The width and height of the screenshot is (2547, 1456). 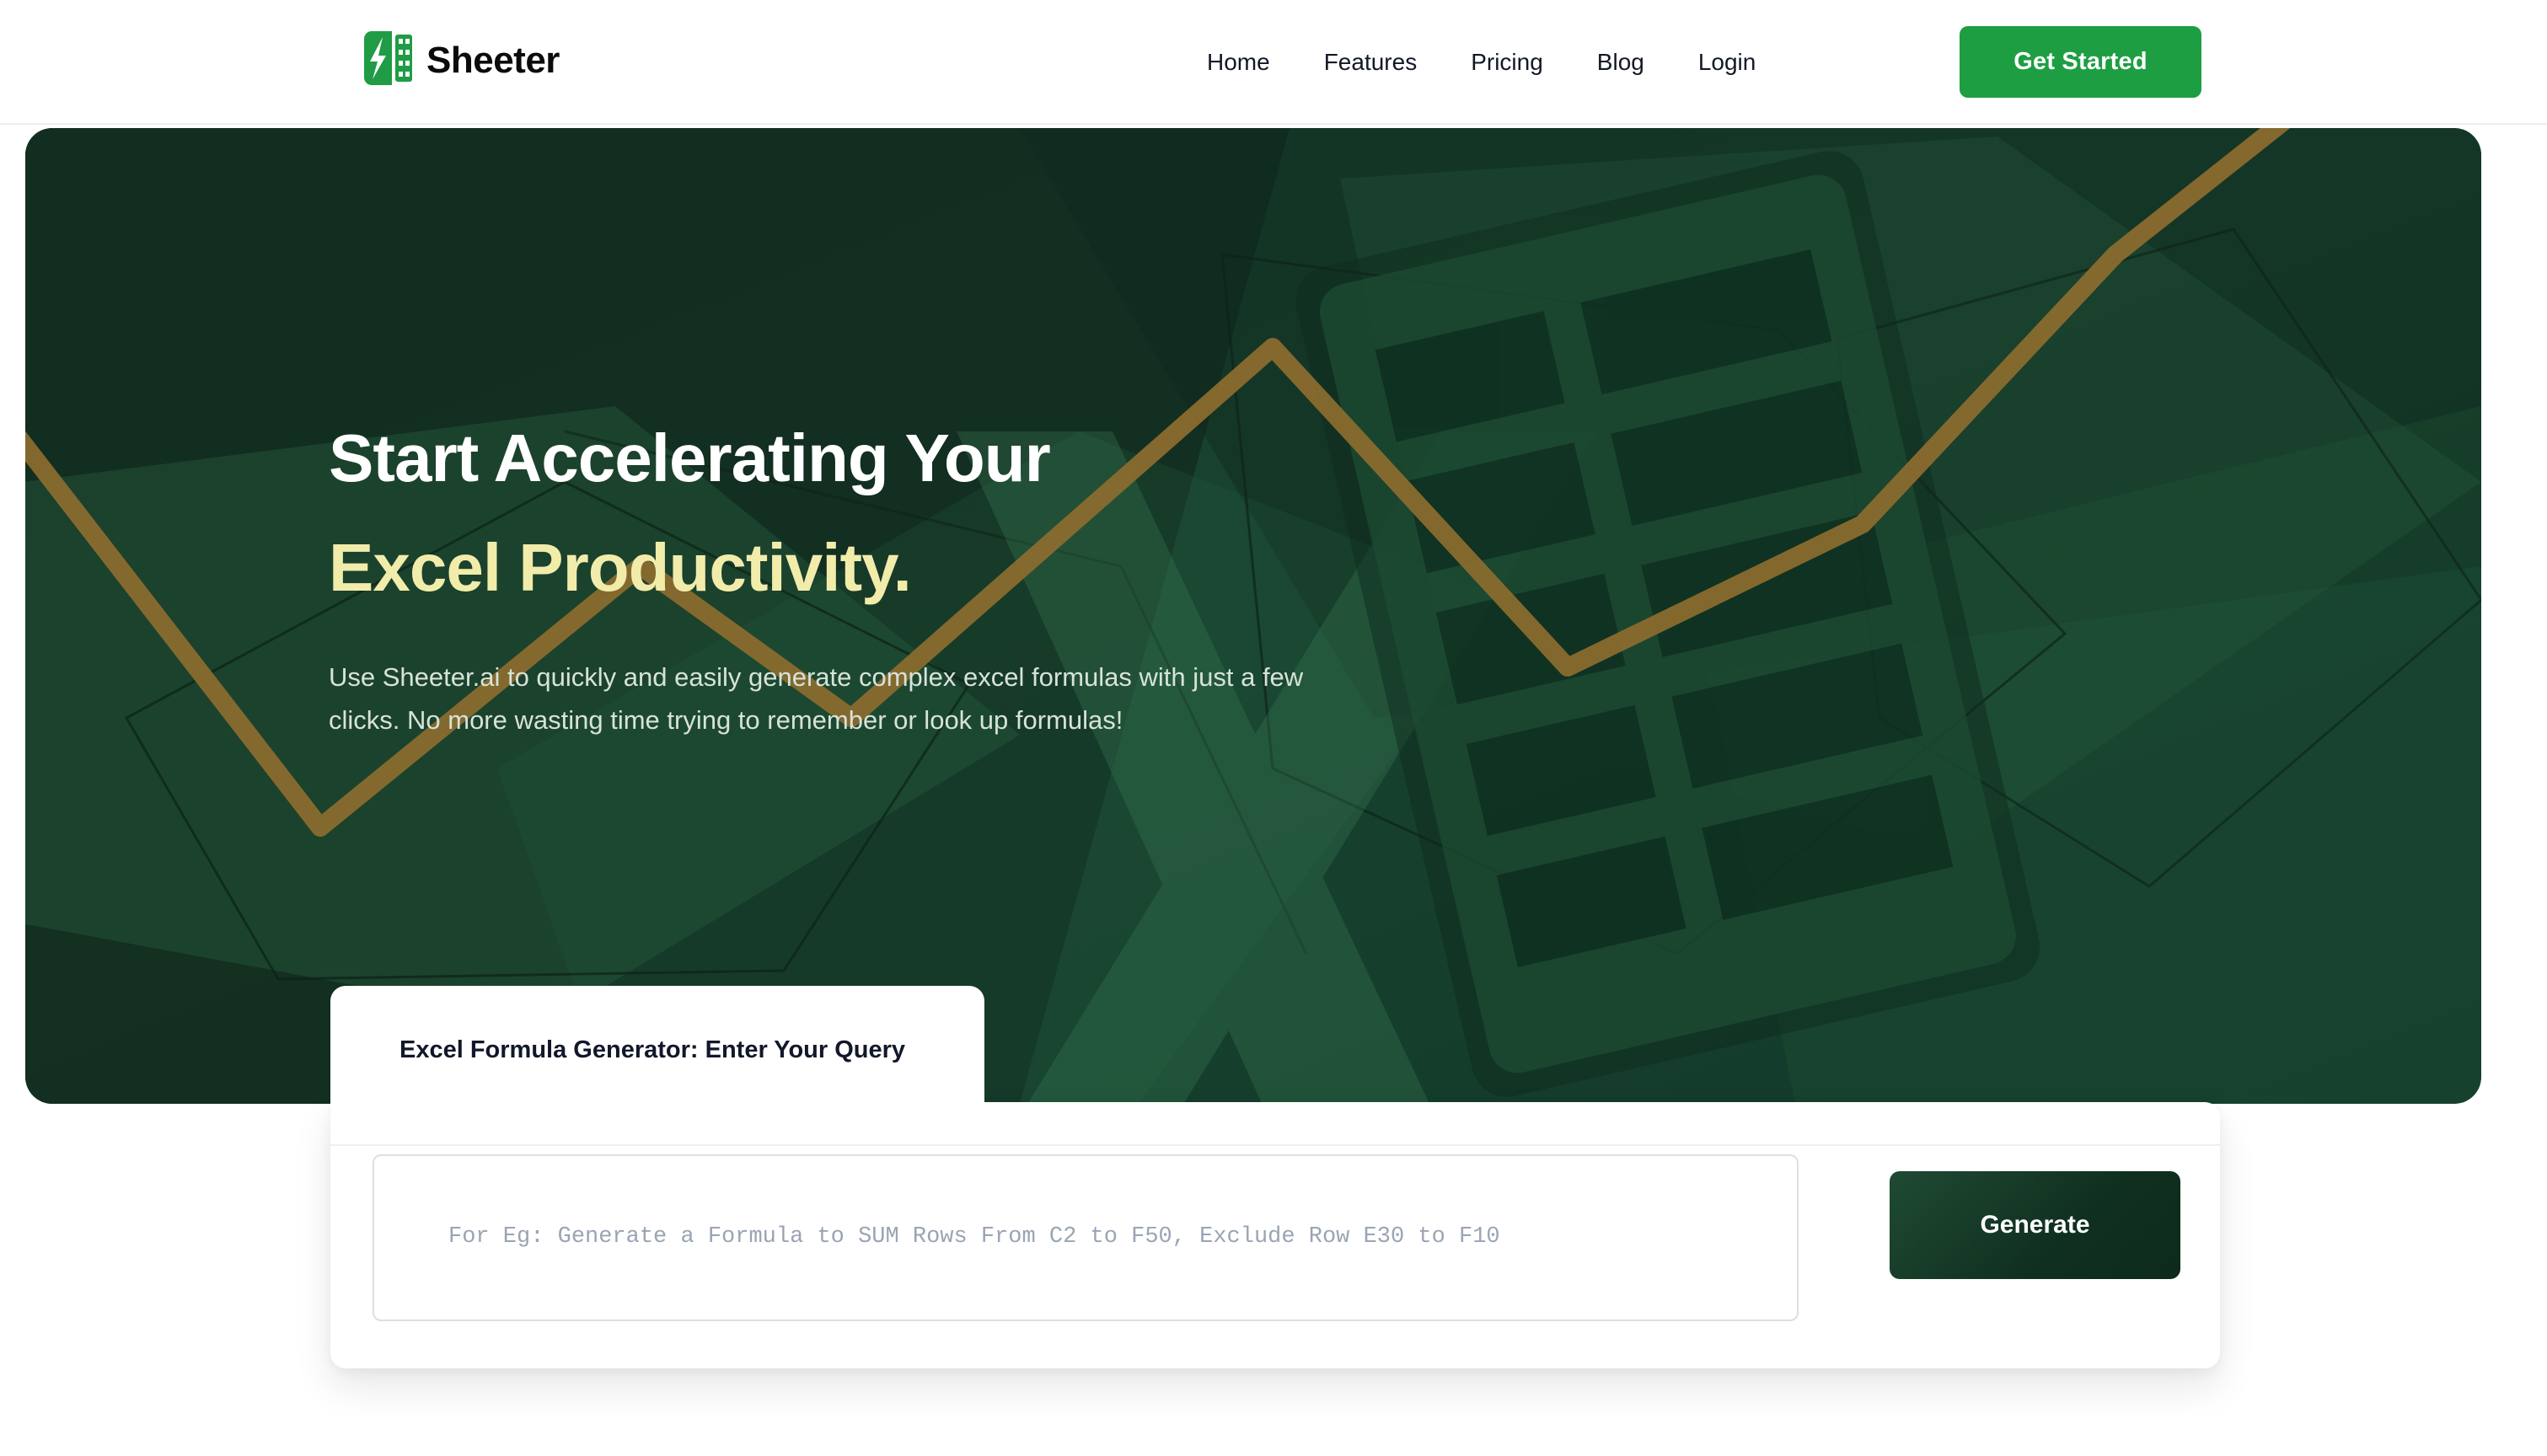 What do you see at coordinates (1275, 1145) in the screenshot?
I see `generator-card-divider` at bounding box center [1275, 1145].